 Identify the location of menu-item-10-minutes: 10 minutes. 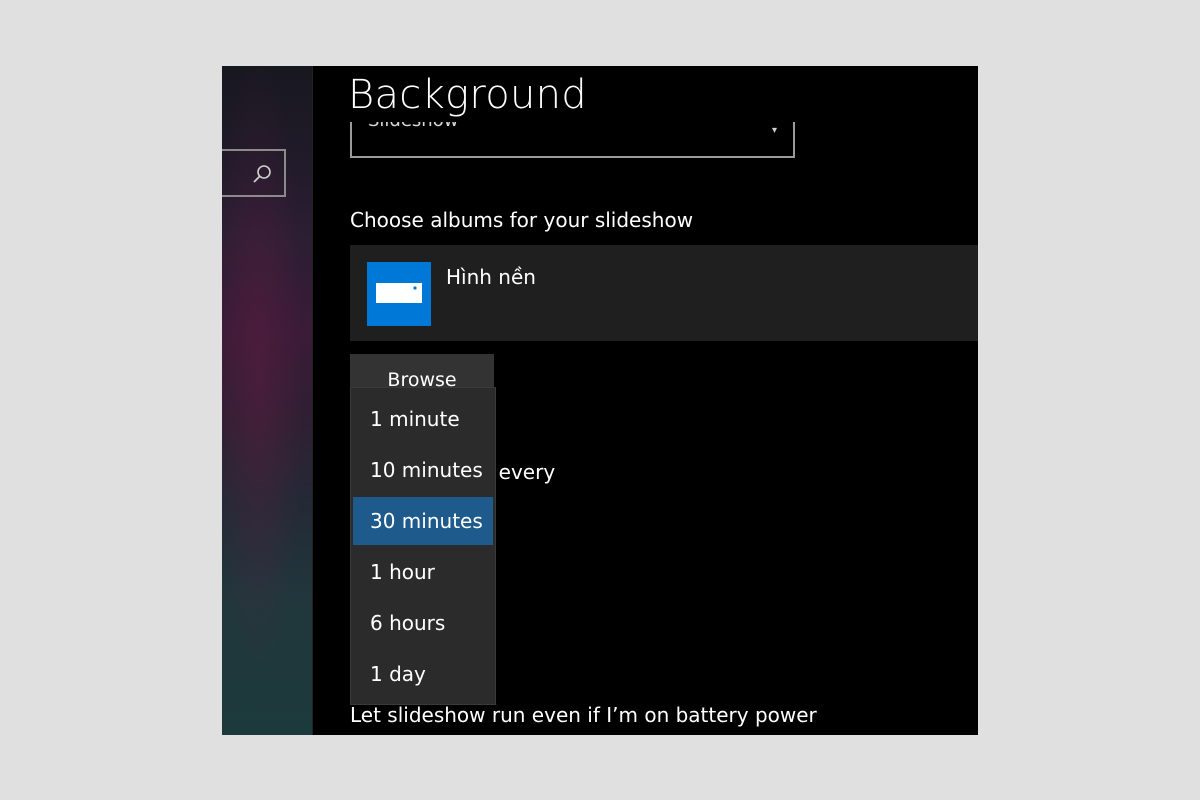
(423, 470).